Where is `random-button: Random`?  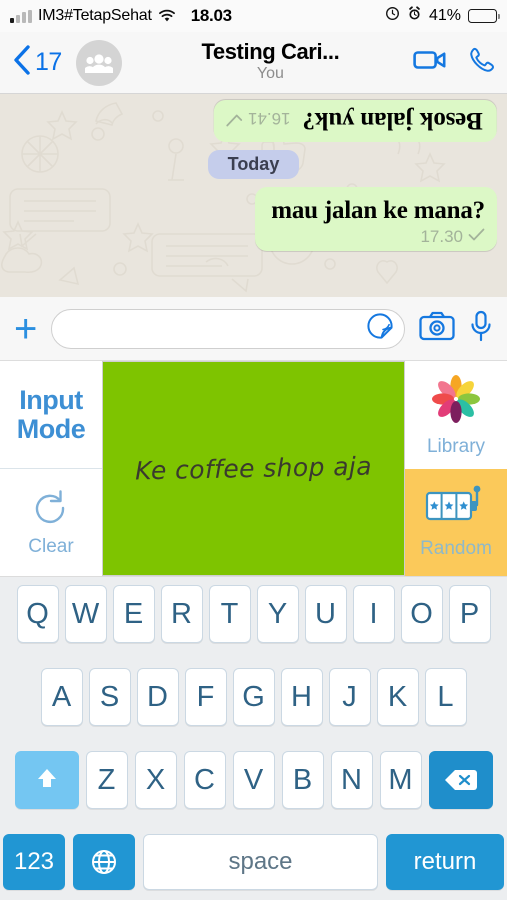 random-button: Random is located at coordinates (456, 522).